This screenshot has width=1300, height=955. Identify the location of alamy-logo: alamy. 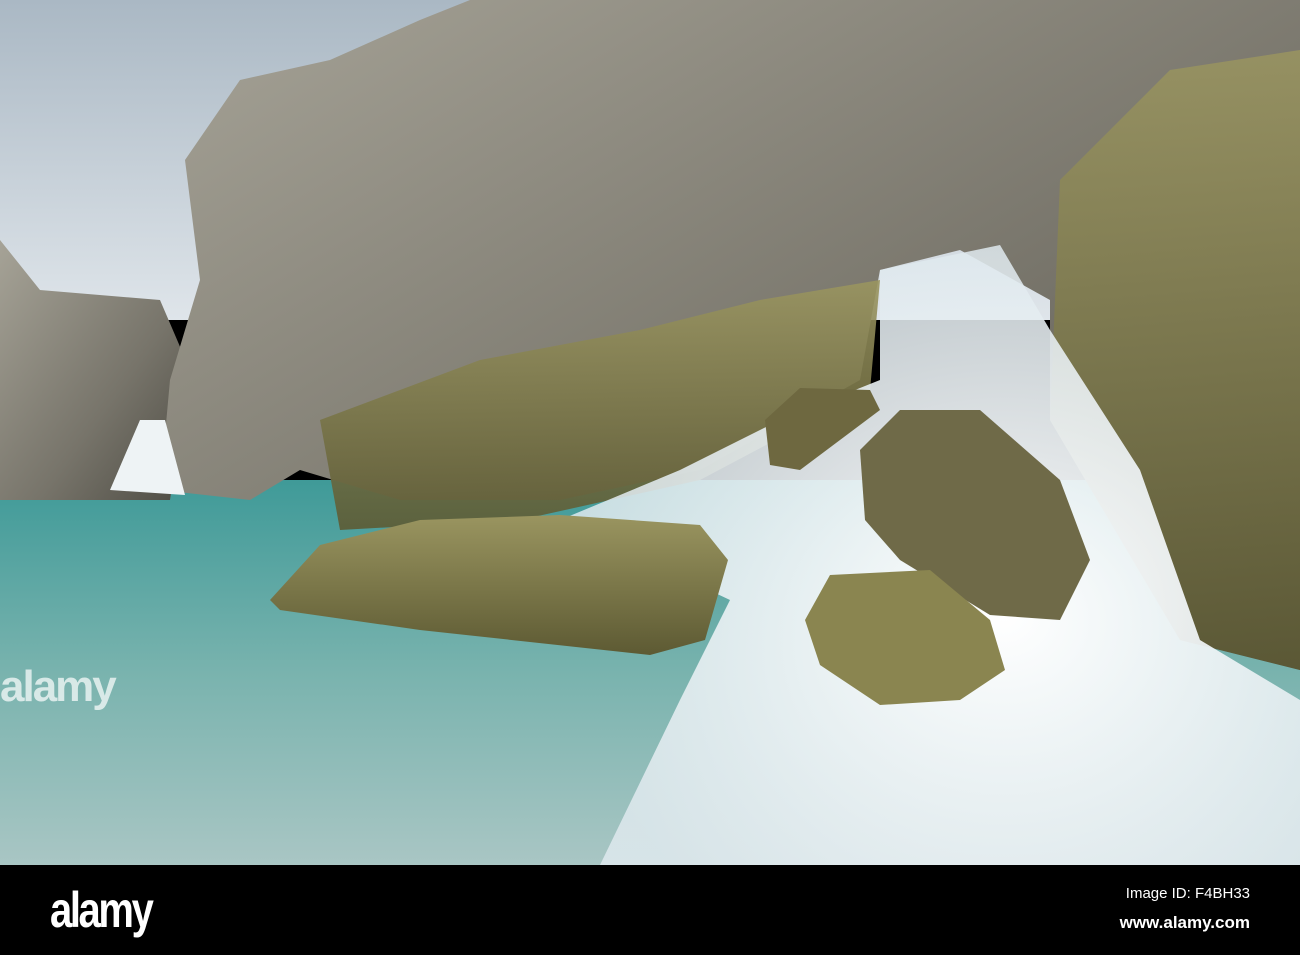
(102, 910).